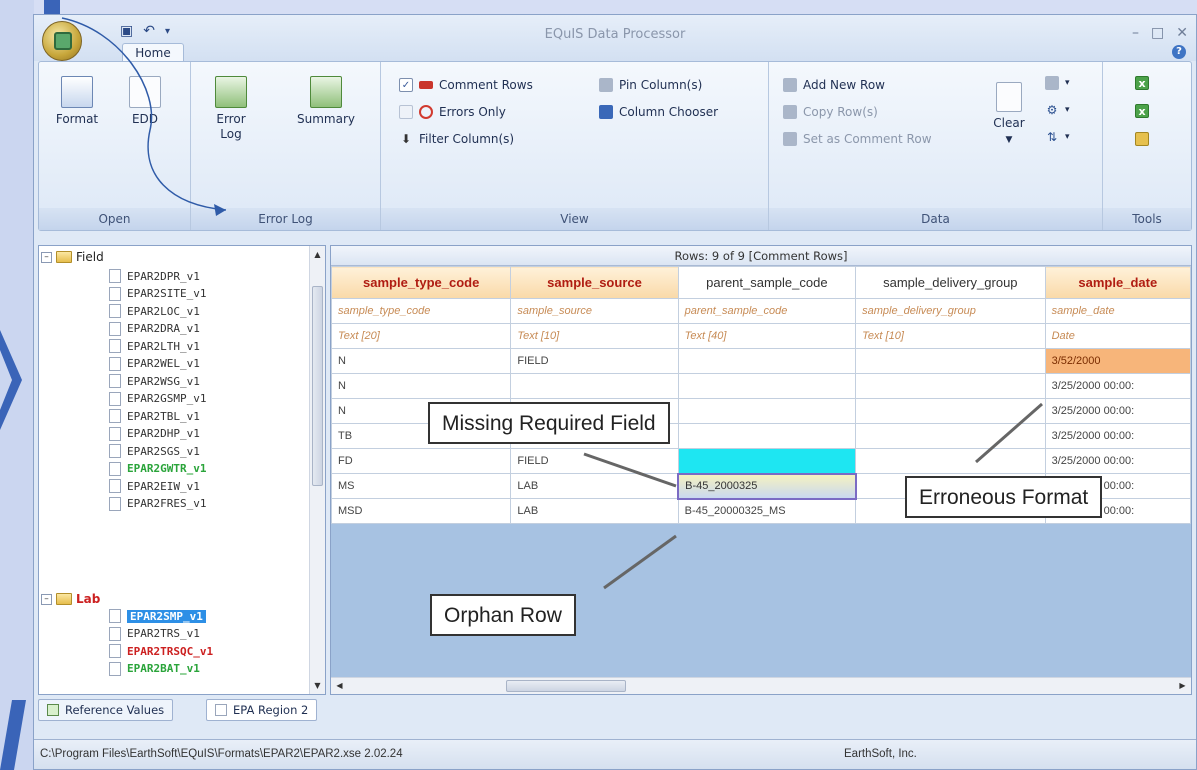 The width and height of the screenshot is (1197, 770). What do you see at coordinates (658, 112) in the screenshot?
I see `column-chooser-button: Column Chooser` at bounding box center [658, 112].